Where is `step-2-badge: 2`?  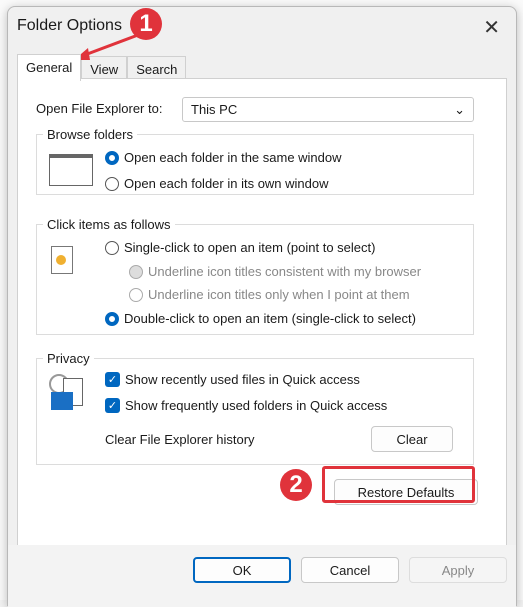
step-2-badge: 2 is located at coordinates (296, 485).